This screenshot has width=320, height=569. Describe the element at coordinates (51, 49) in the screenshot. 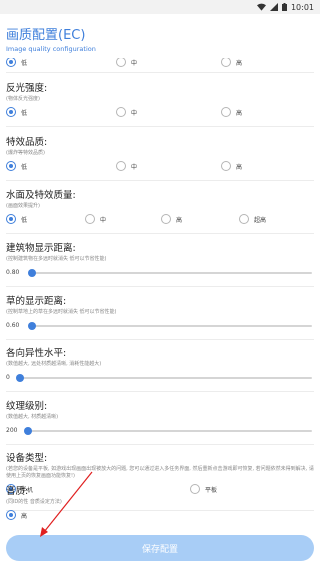

I see `page-subtitle: Image quality configuration` at that location.